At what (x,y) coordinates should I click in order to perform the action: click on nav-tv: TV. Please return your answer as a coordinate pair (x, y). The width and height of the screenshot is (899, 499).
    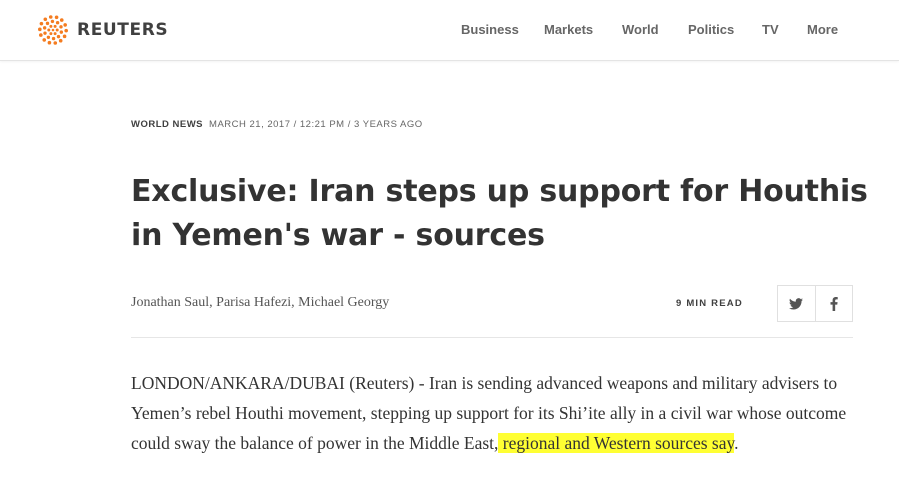
    Looking at the image, I should click on (770, 29).